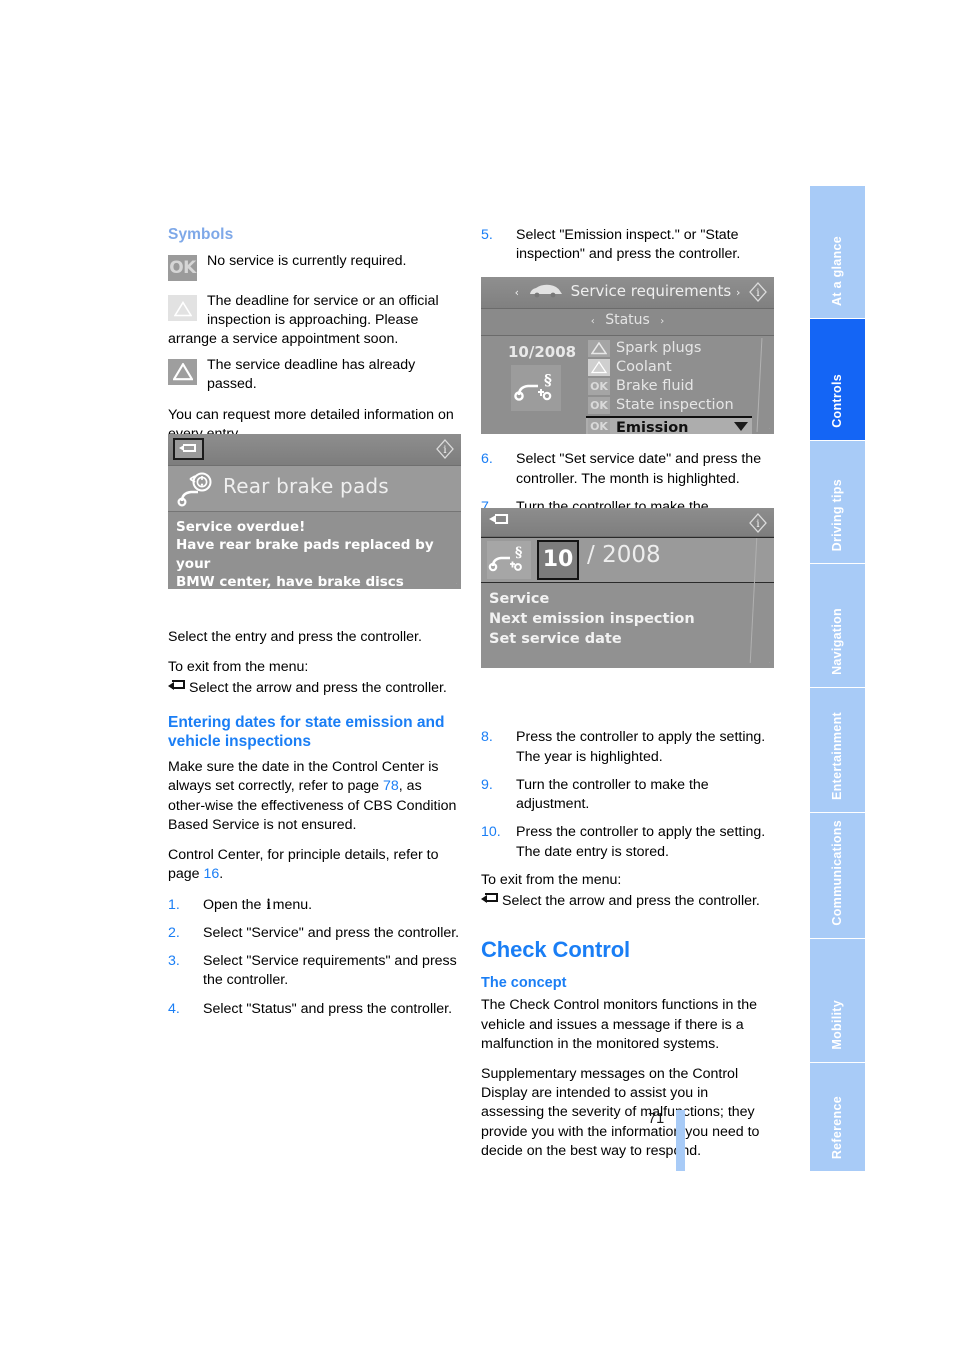 This screenshot has width=954, height=1351. What do you see at coordinates (836, 271) in the screenshot?
I see `sidebar-tab-label-0: At a glance` at bounding box center [836, 271].